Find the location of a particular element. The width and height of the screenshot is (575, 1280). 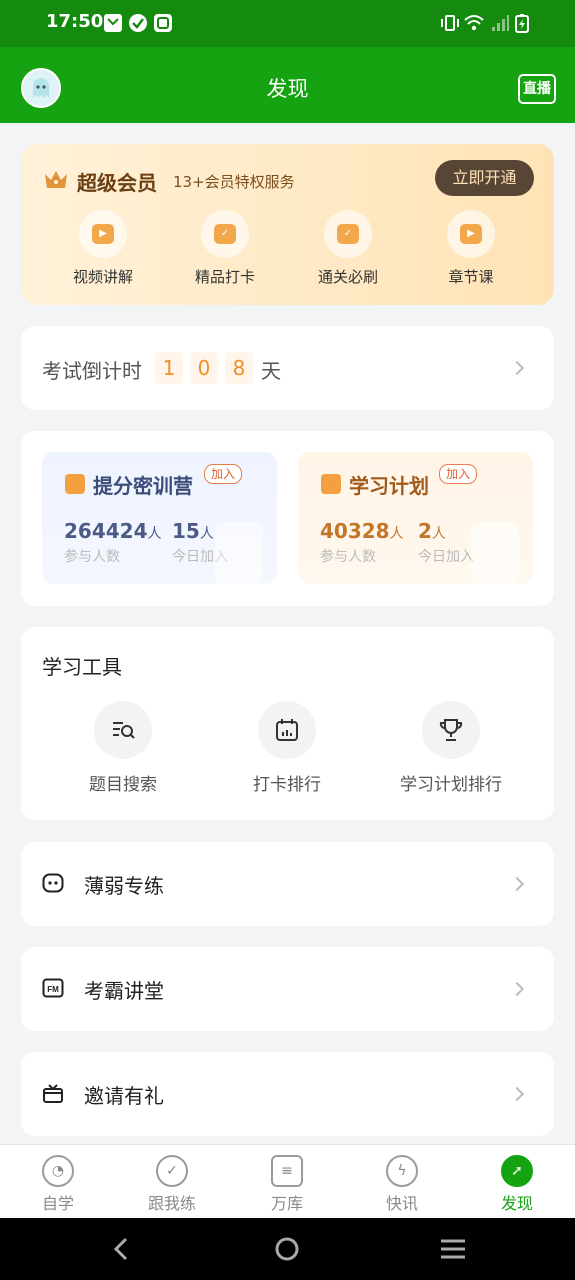

calendar-icon is located at coordinates (75, 484).